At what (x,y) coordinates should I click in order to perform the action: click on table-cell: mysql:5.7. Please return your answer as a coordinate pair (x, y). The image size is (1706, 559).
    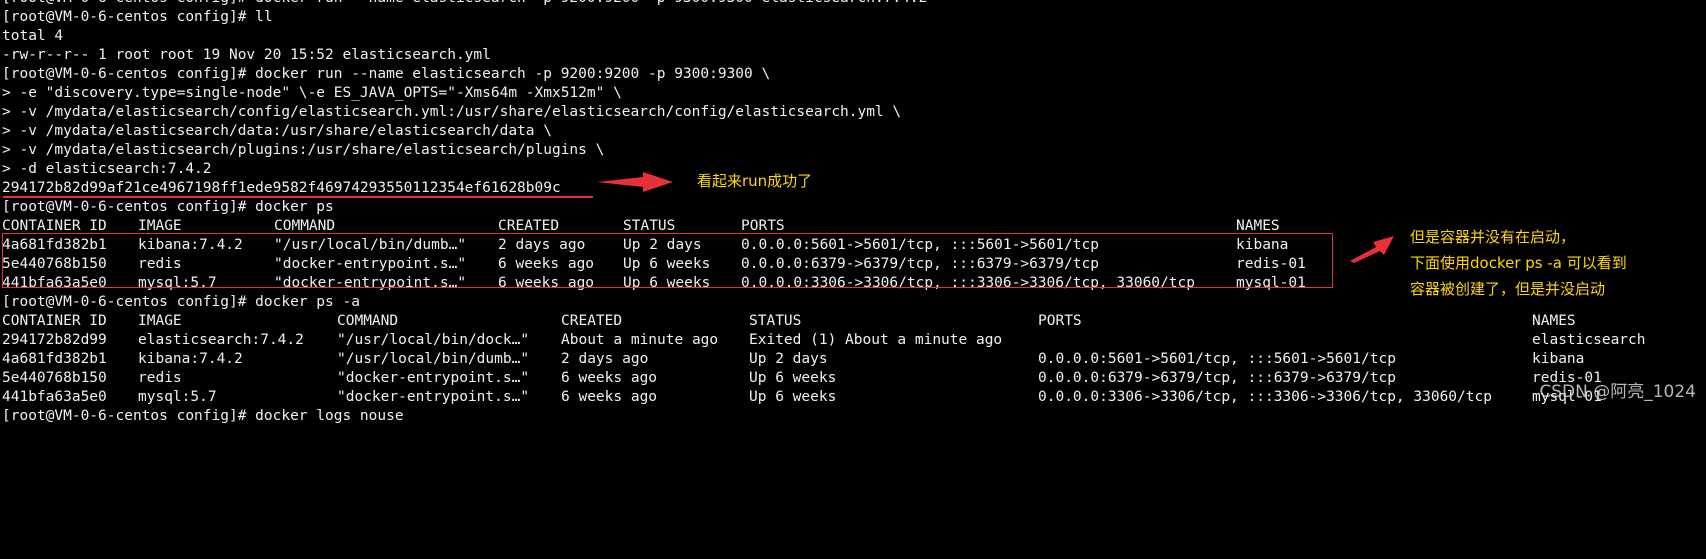
    Looking at the image, I should click on (177, 397).